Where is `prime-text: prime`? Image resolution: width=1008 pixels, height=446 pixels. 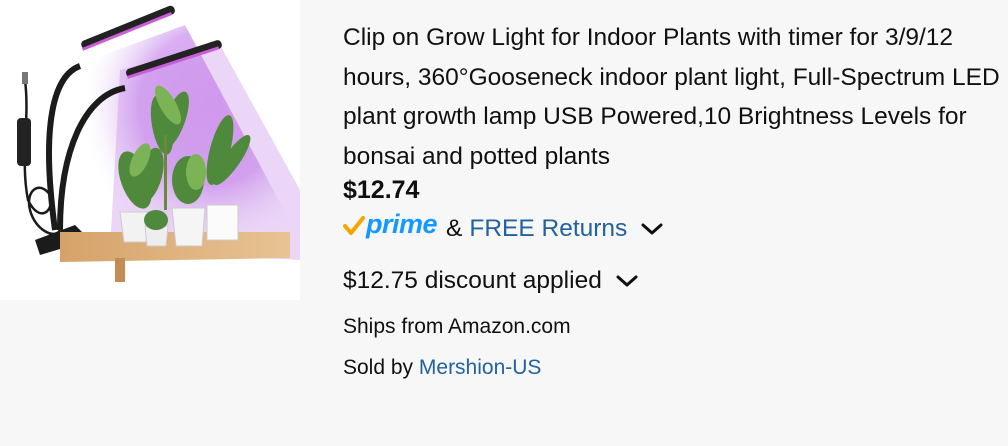 prime-text: prime is located at coordinates (402, 223).